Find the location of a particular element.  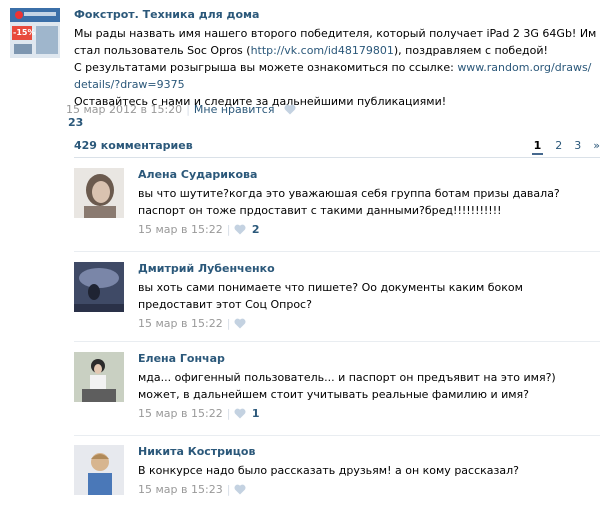

comment-meta: 15 мар в 15:22 | is located at coordinates (369, 325).